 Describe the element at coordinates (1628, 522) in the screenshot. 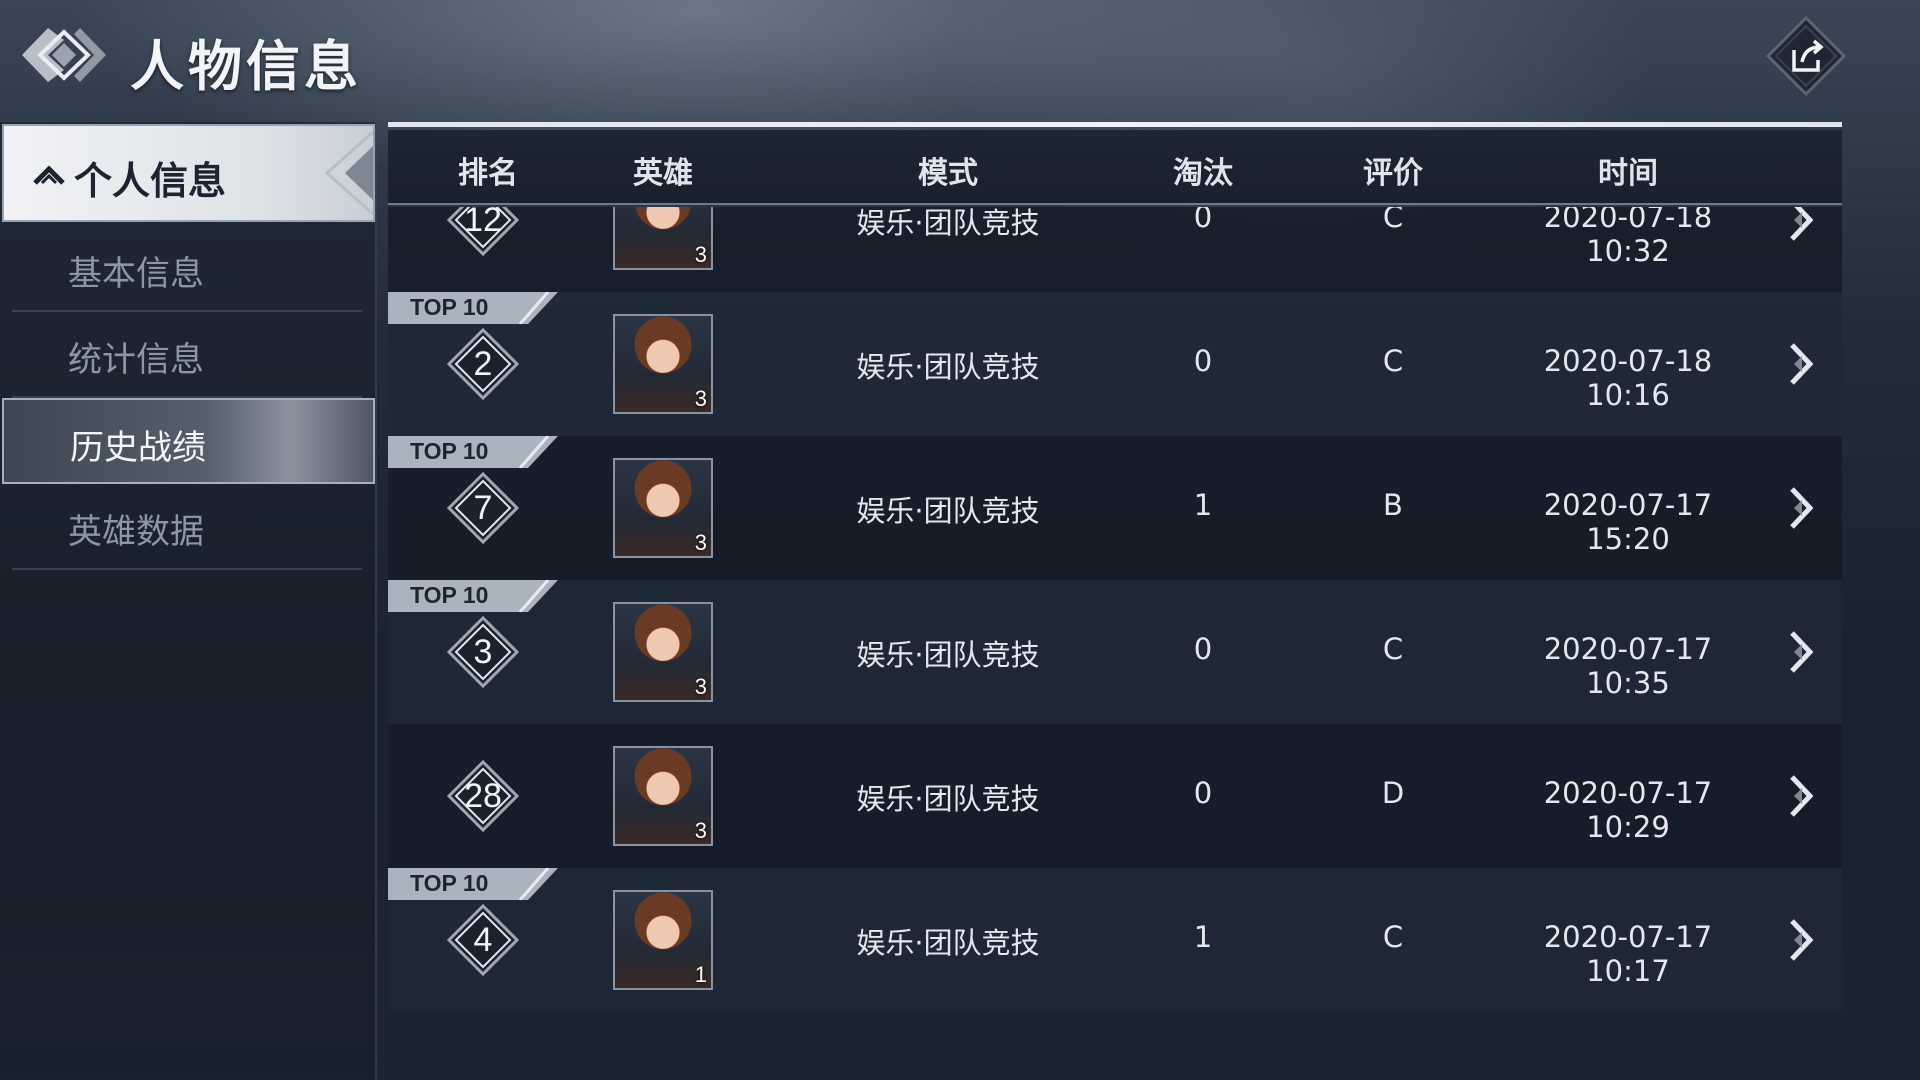

I see `time-value: 2020-07-17 15:20` at that location.